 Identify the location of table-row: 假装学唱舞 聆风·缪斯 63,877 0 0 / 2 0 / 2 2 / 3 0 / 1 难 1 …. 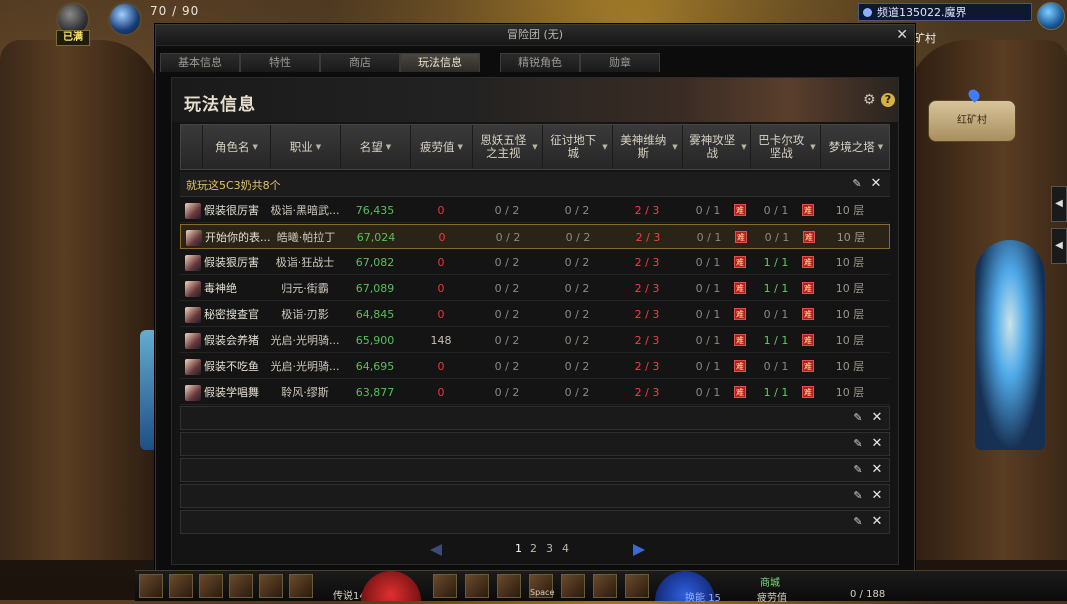
(535, 392).